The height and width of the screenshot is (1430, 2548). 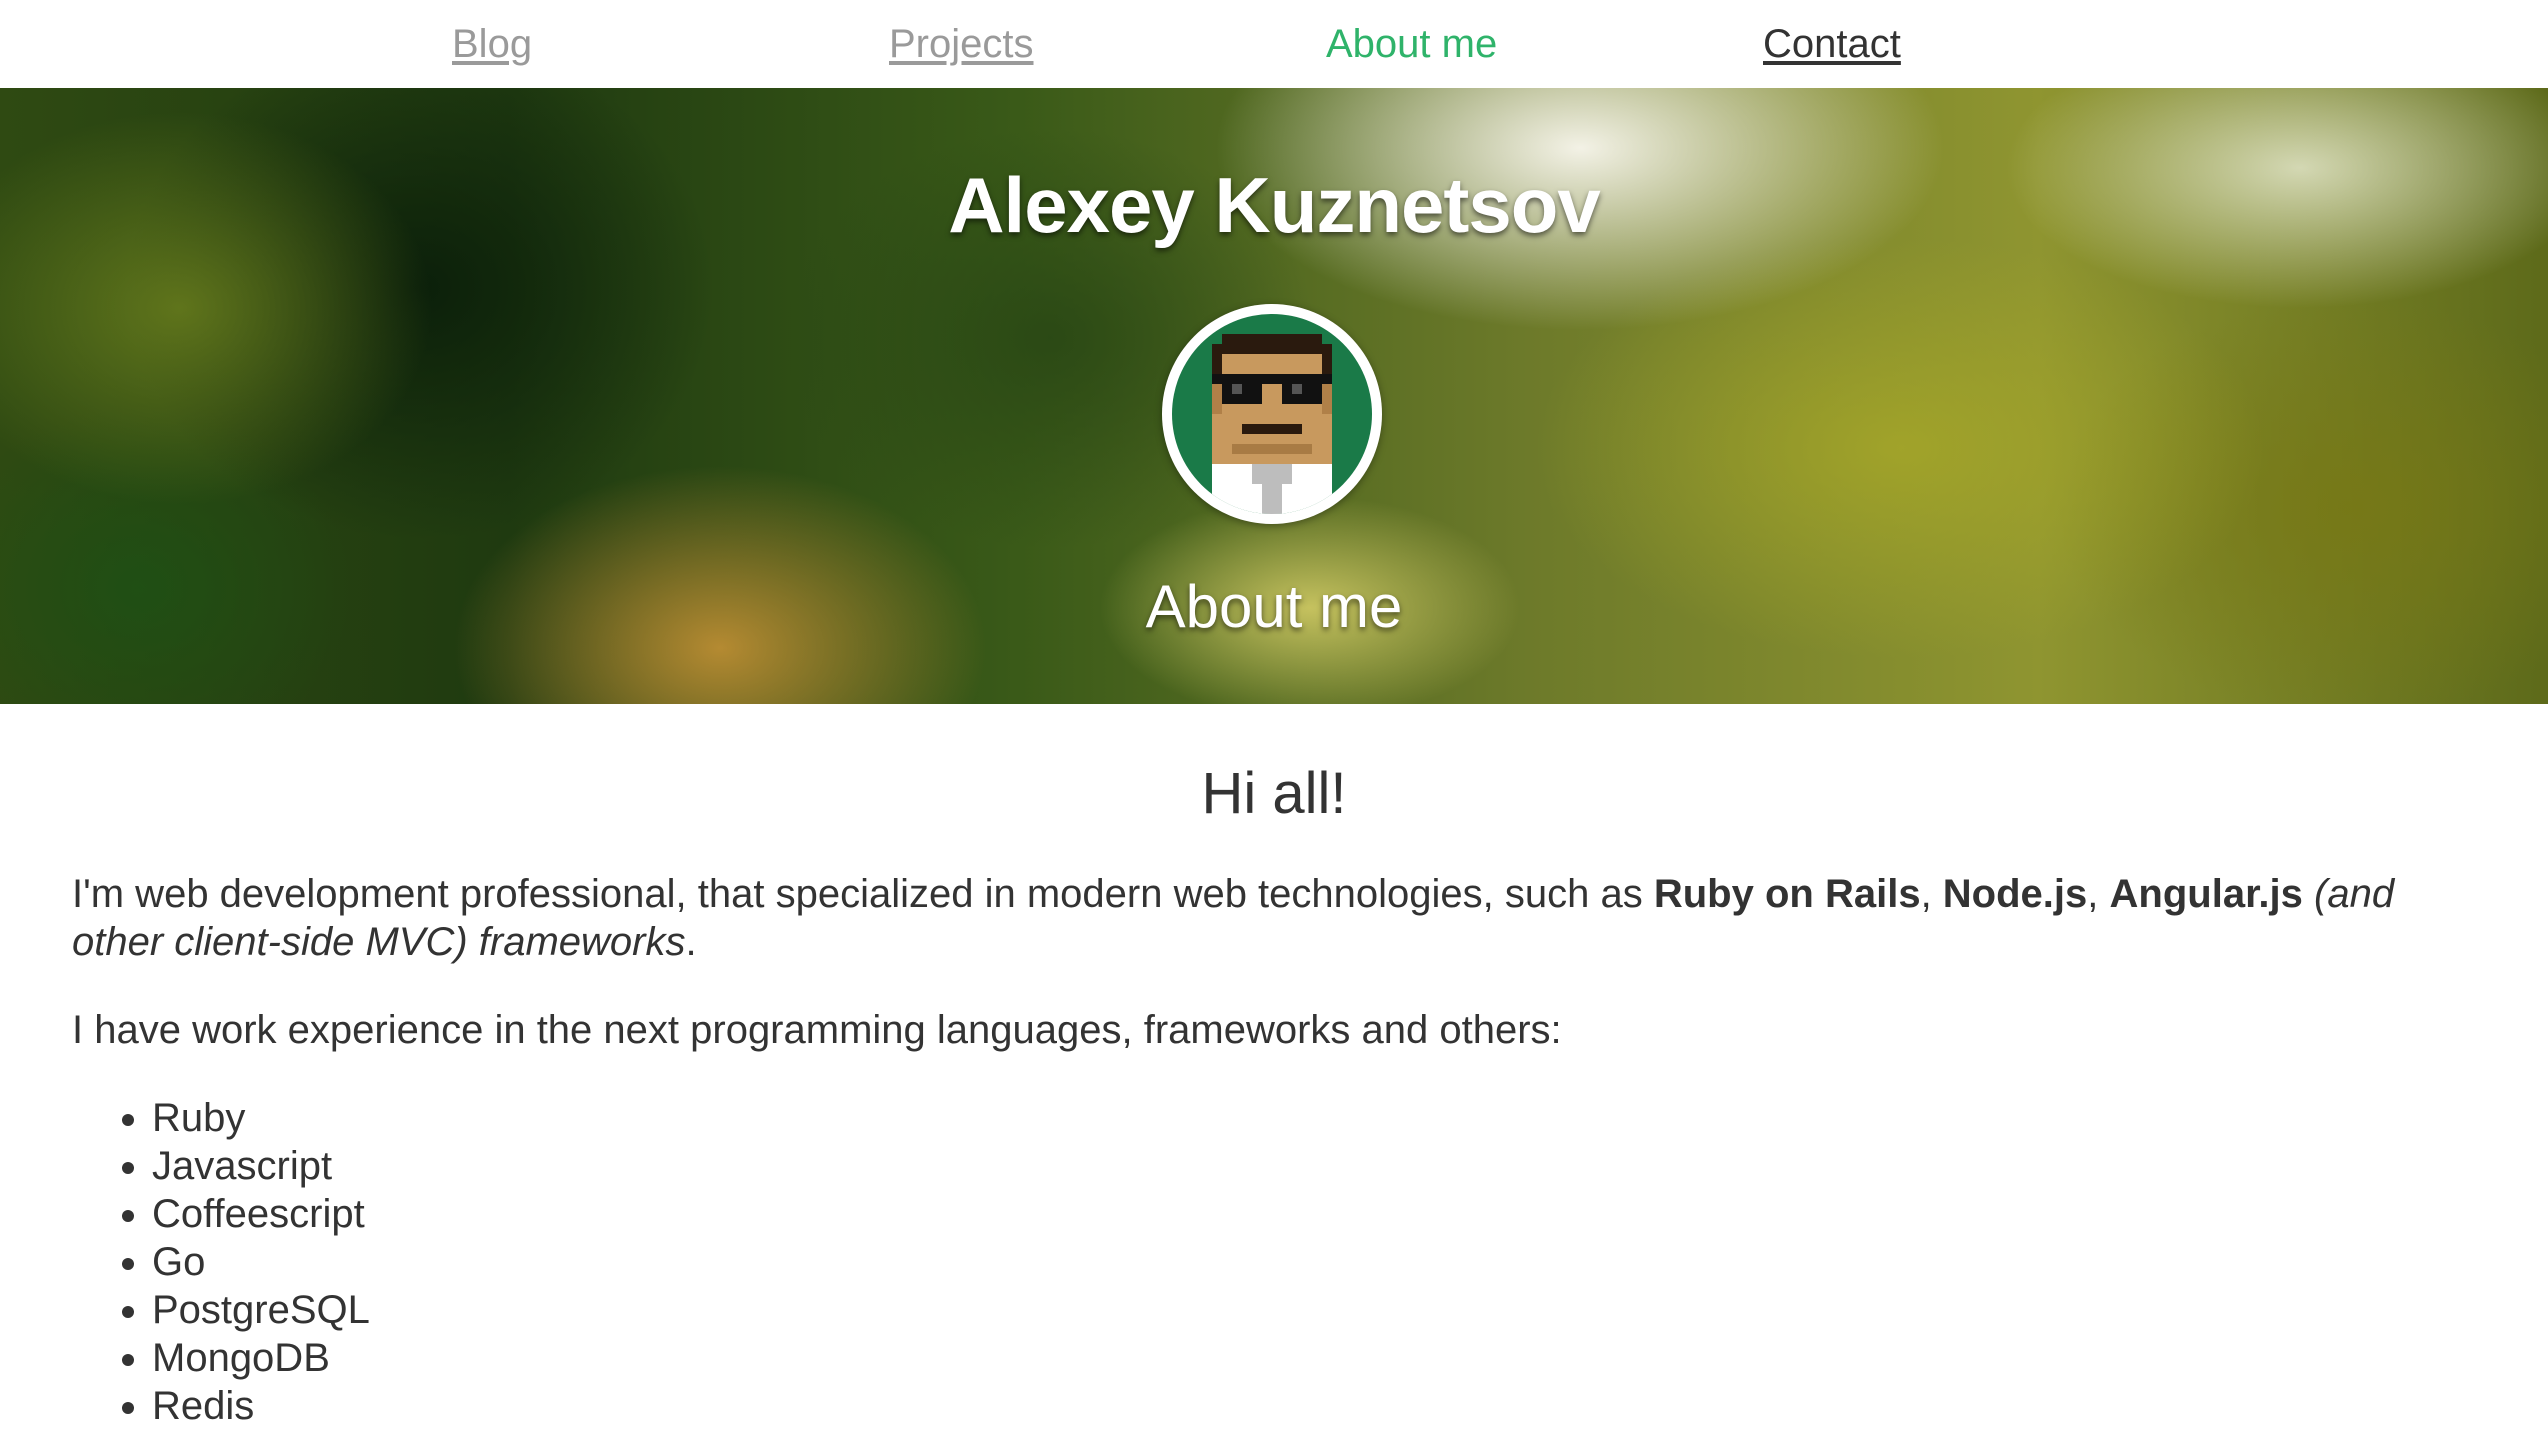 What do you see at coordinates (1411, 44) in the screenshot?
I see `nav-link-about-me: About me` at bounding box center [1411, 44].